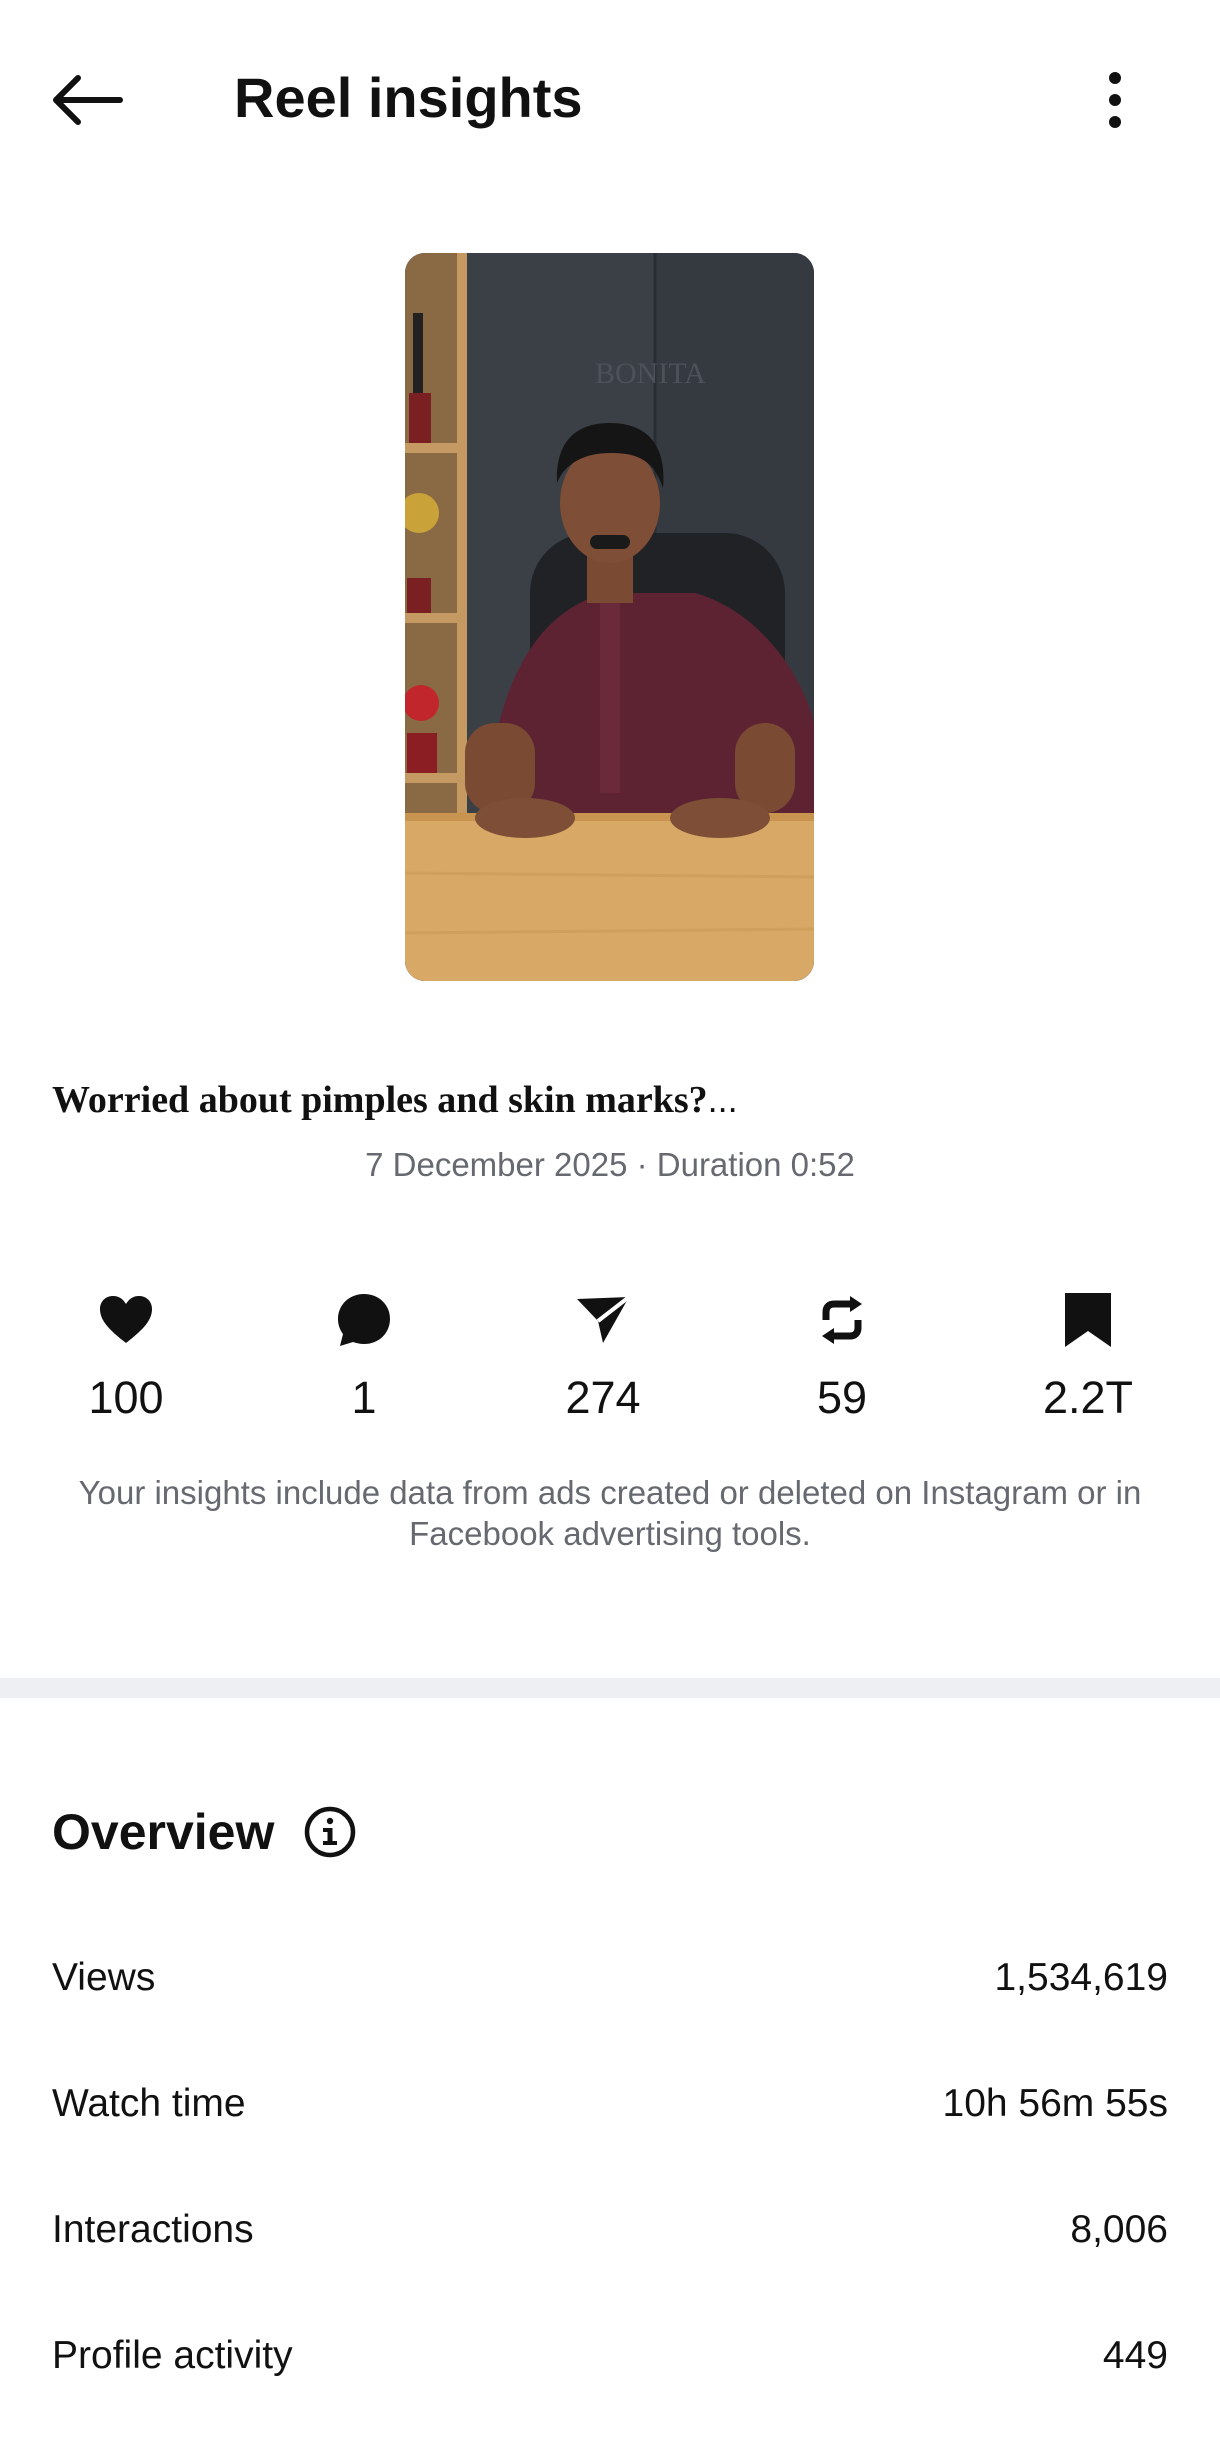 This screenshot has height=2440, width=1220. Describe the element at coordinates (603, 1360) in the screenshot. I see `stat-shares: 274` at that location.